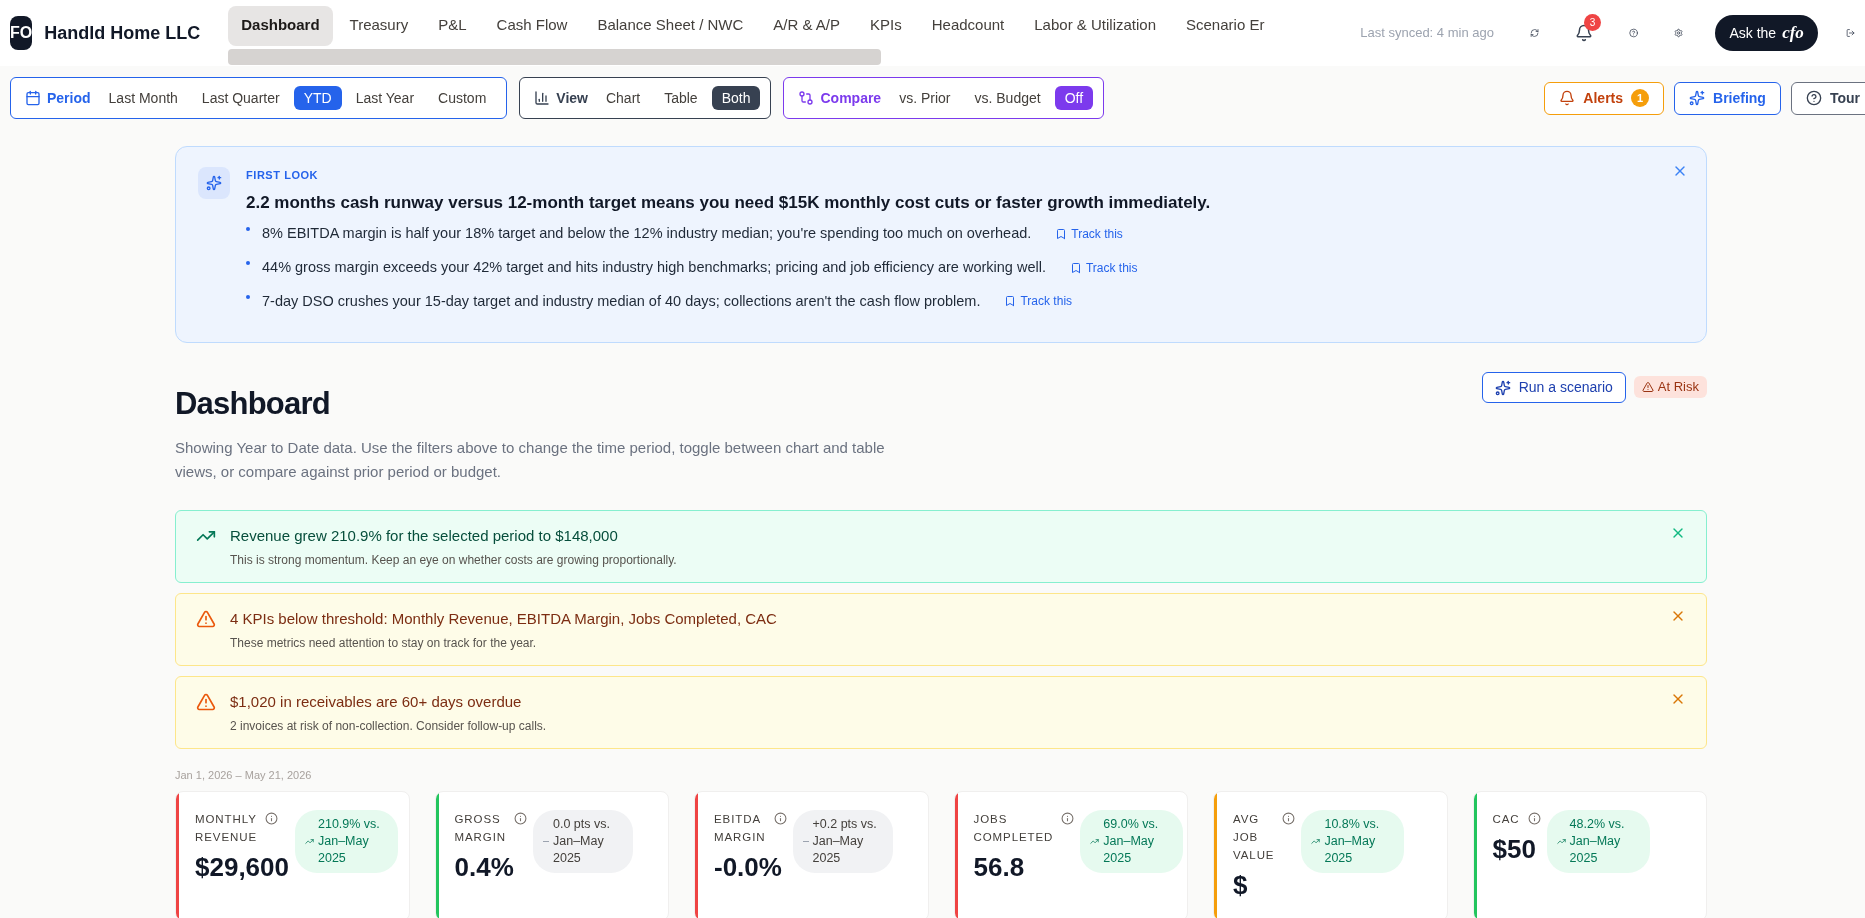 This screenshot has height=918, width=1865. I want to click on notification-bell-icon, so click(1584, 33).